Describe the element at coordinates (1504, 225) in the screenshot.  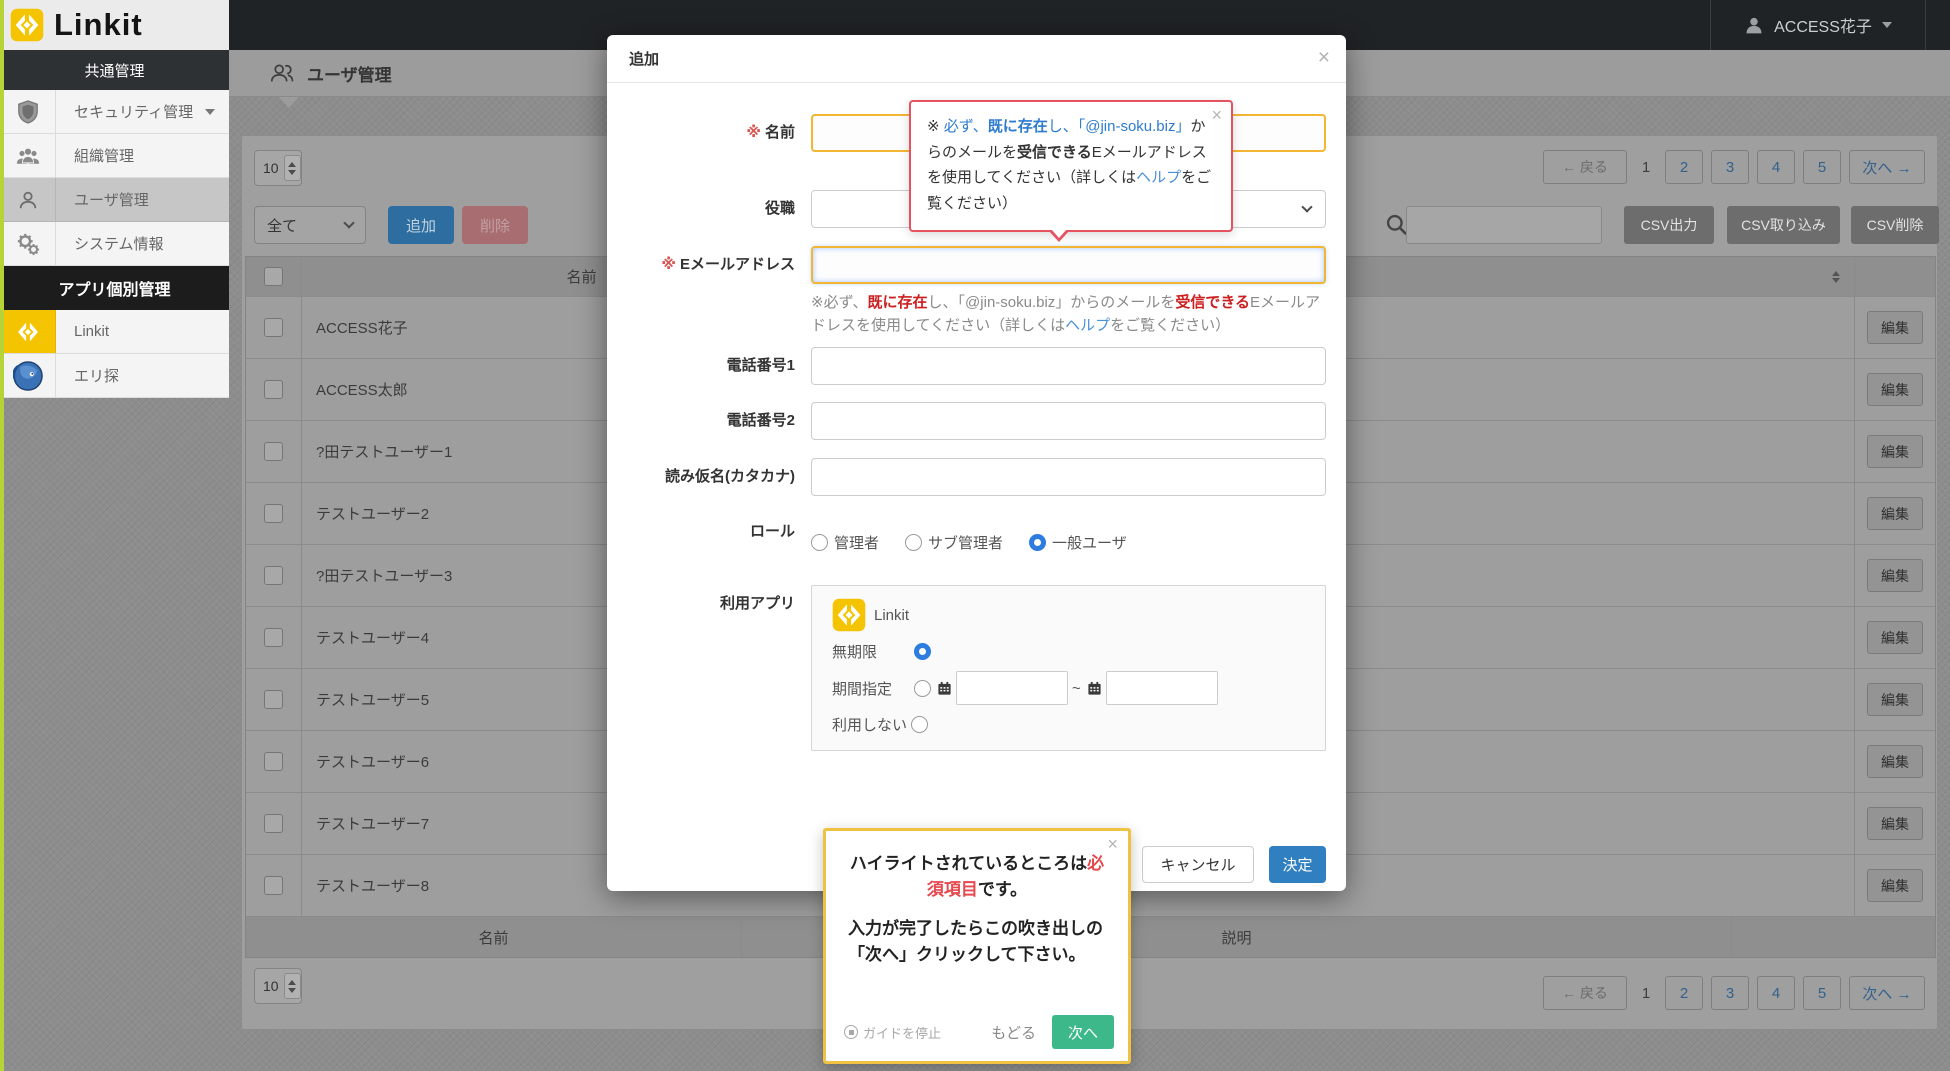
I see `search-input` at that location.